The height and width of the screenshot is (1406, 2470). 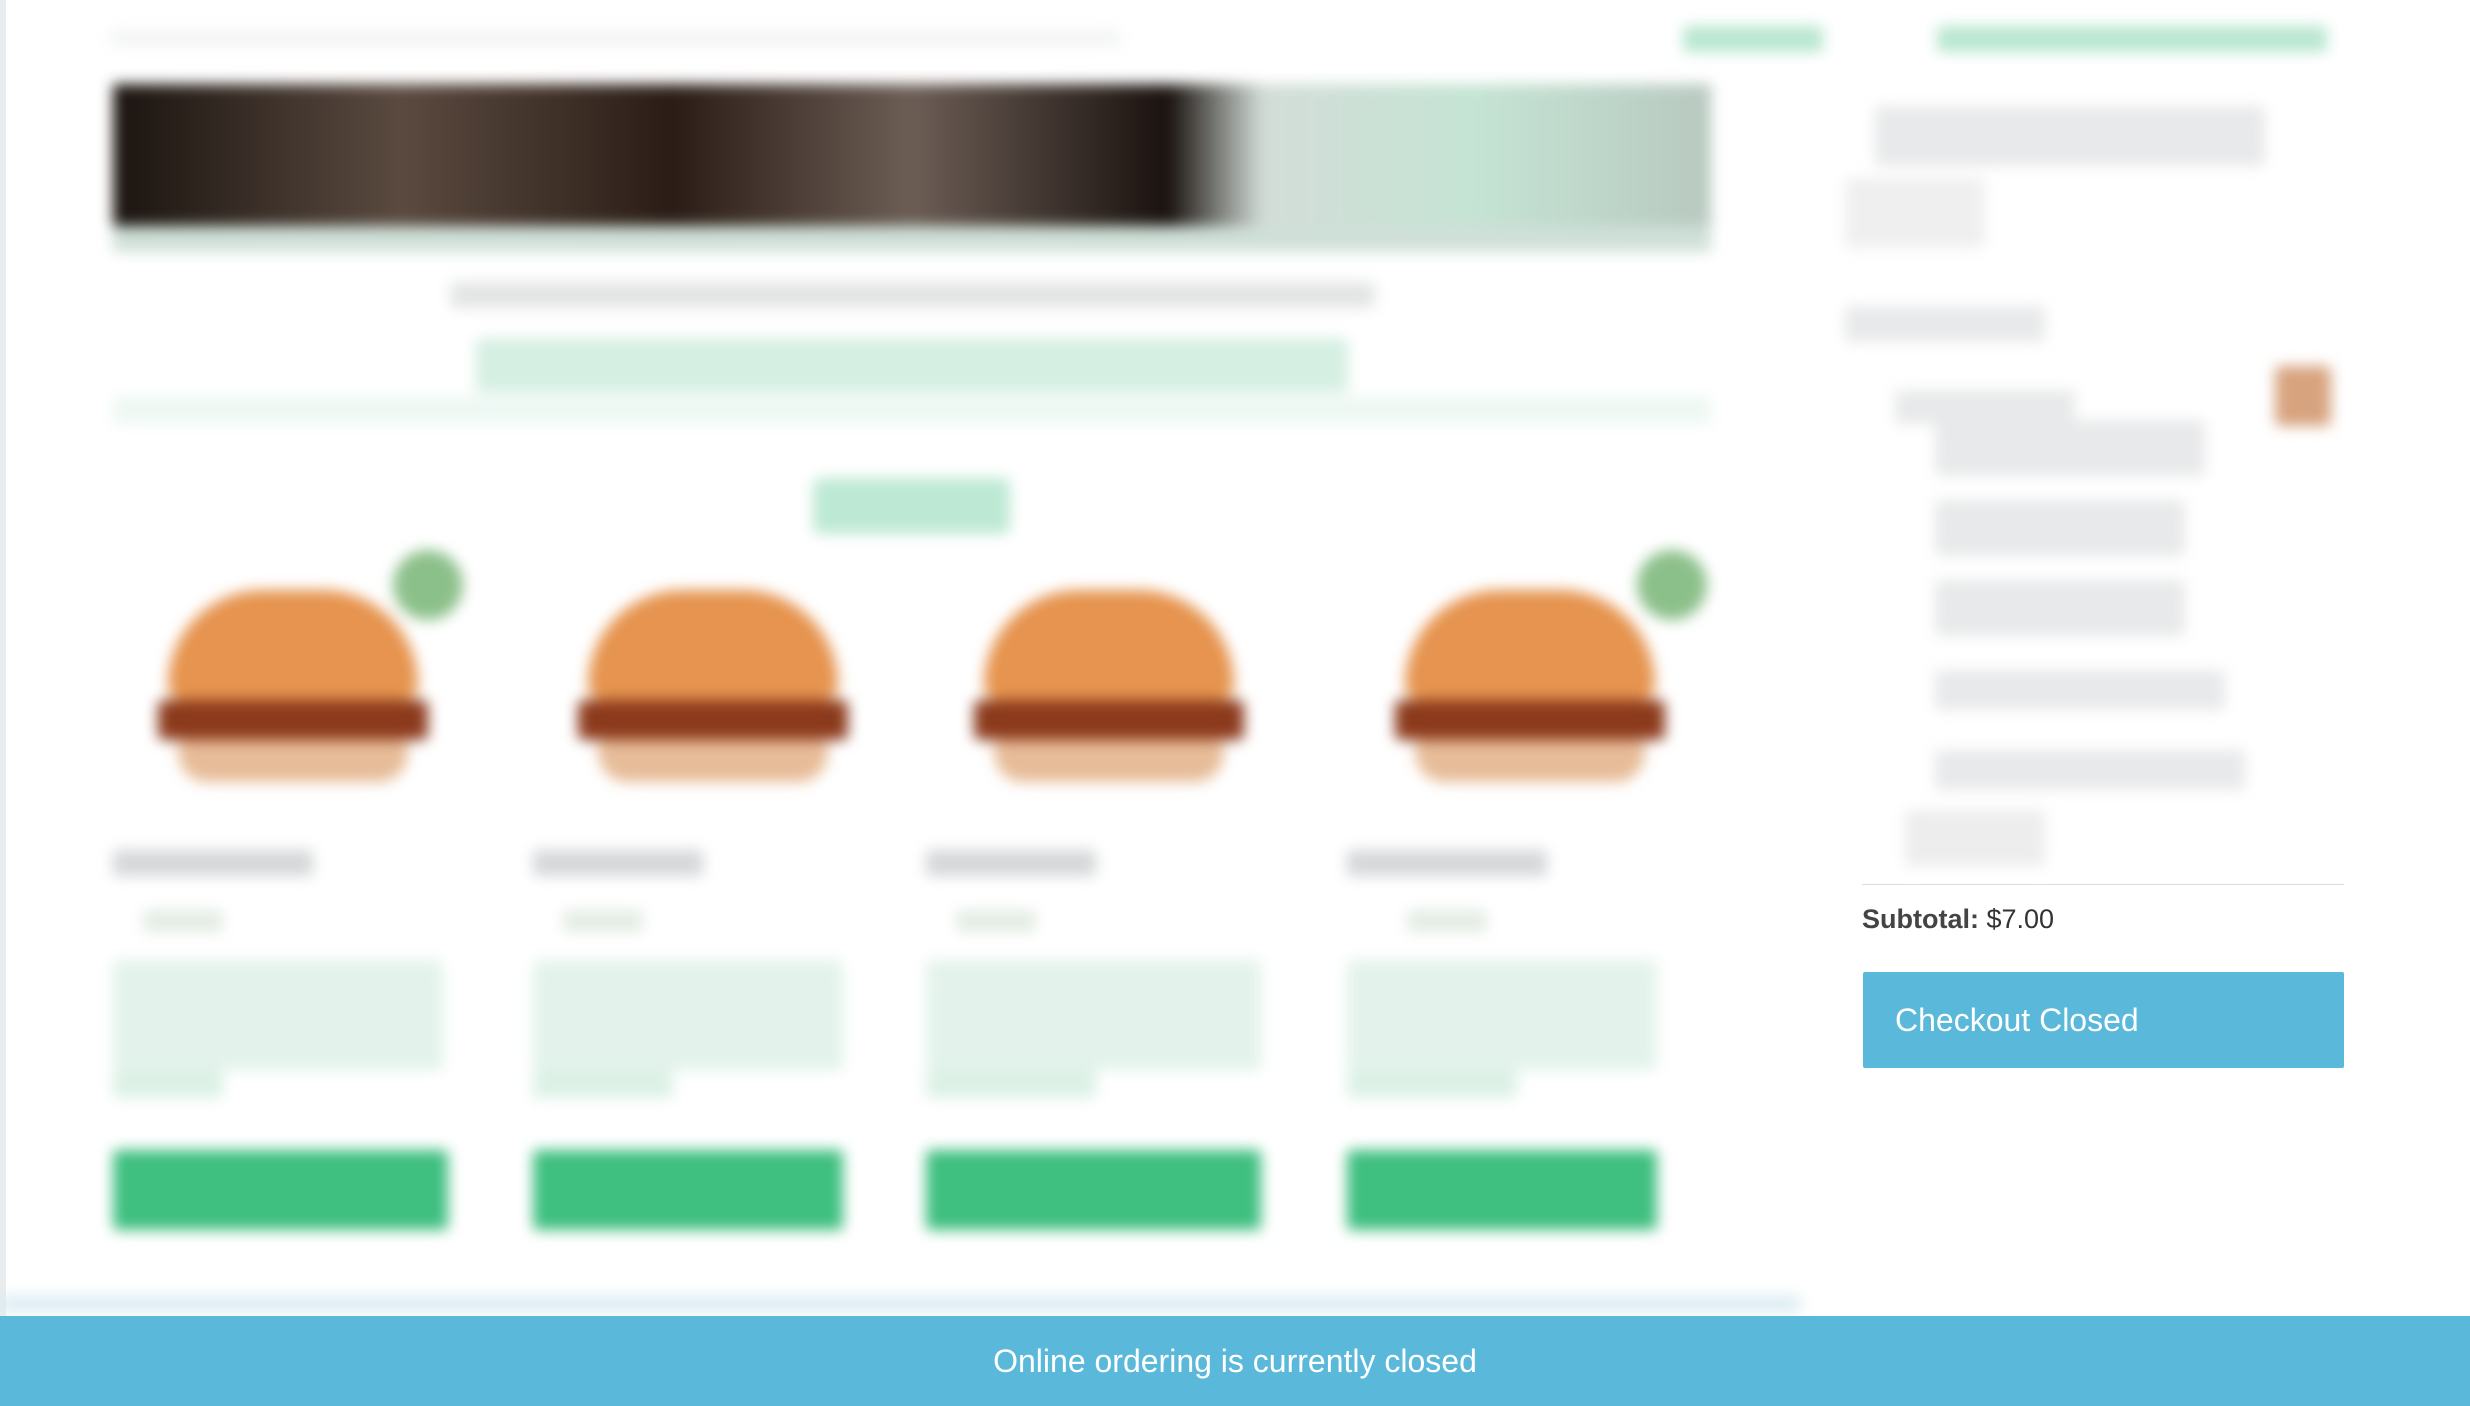 What do you see at coordinates (1920, 919) in the screenshot?
I see `subtotal-label: Subtotal:` at bounding box center [1920, 919].